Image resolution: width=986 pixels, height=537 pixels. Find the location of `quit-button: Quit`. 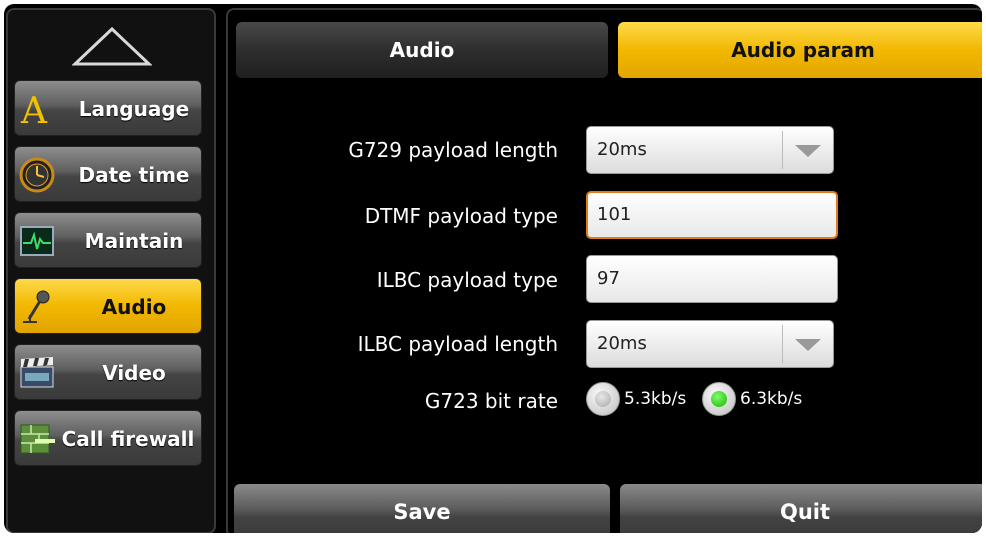

quit-button: Quit is located at coordinates (801, 508).